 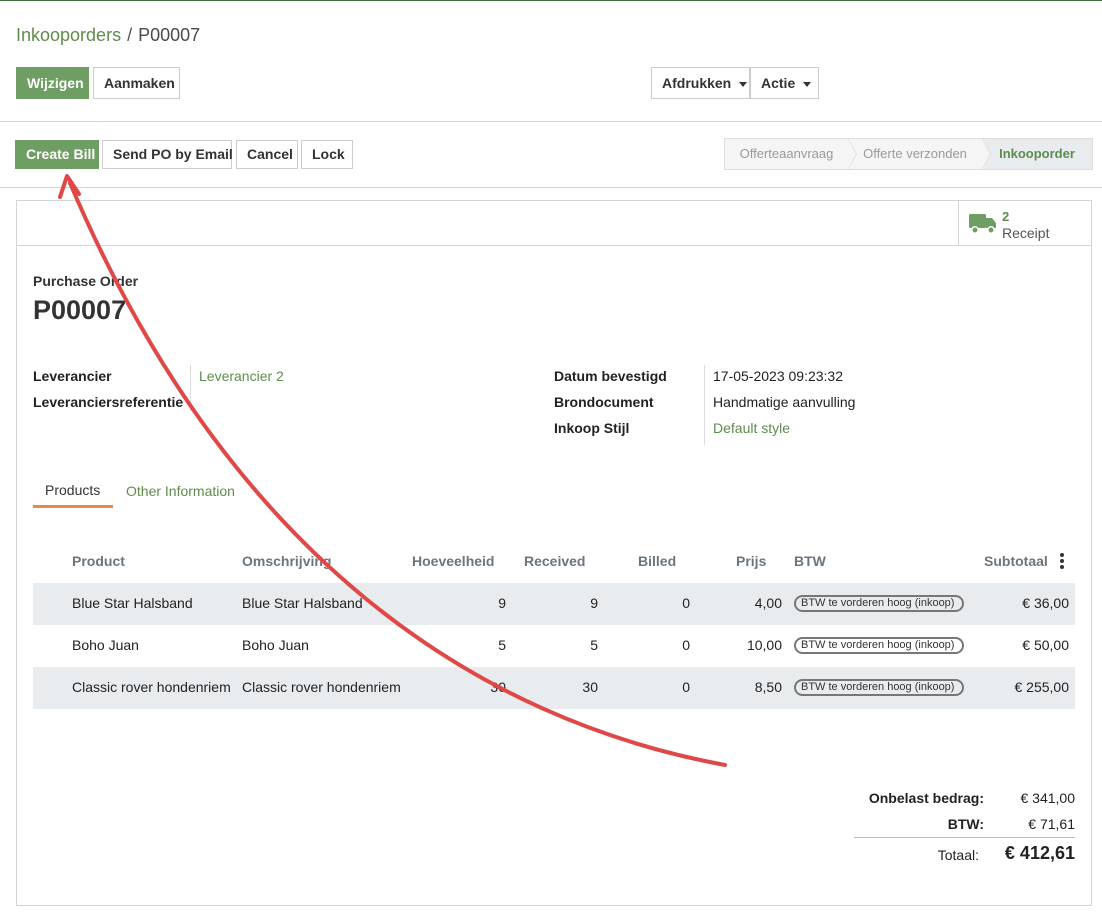 I want to click on row-subtotal: € 36,00, so click(x=1045, y=603).